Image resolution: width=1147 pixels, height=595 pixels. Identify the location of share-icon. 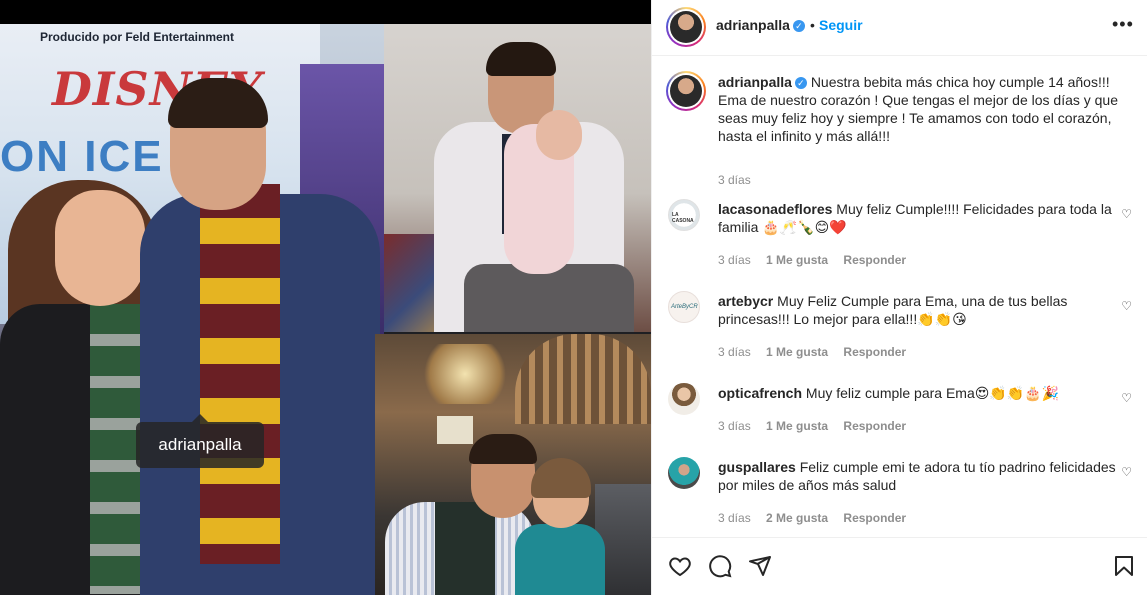
(760, 566).